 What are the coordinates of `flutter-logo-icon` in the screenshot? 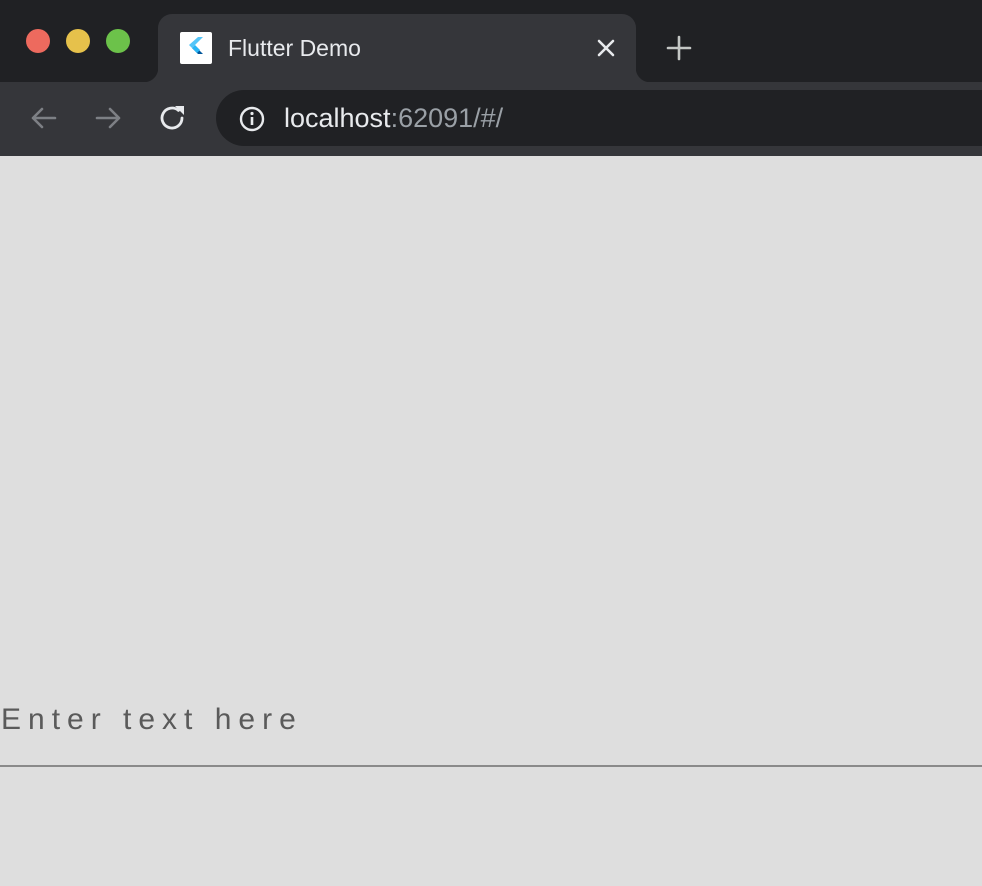 It's located at (196, 48).